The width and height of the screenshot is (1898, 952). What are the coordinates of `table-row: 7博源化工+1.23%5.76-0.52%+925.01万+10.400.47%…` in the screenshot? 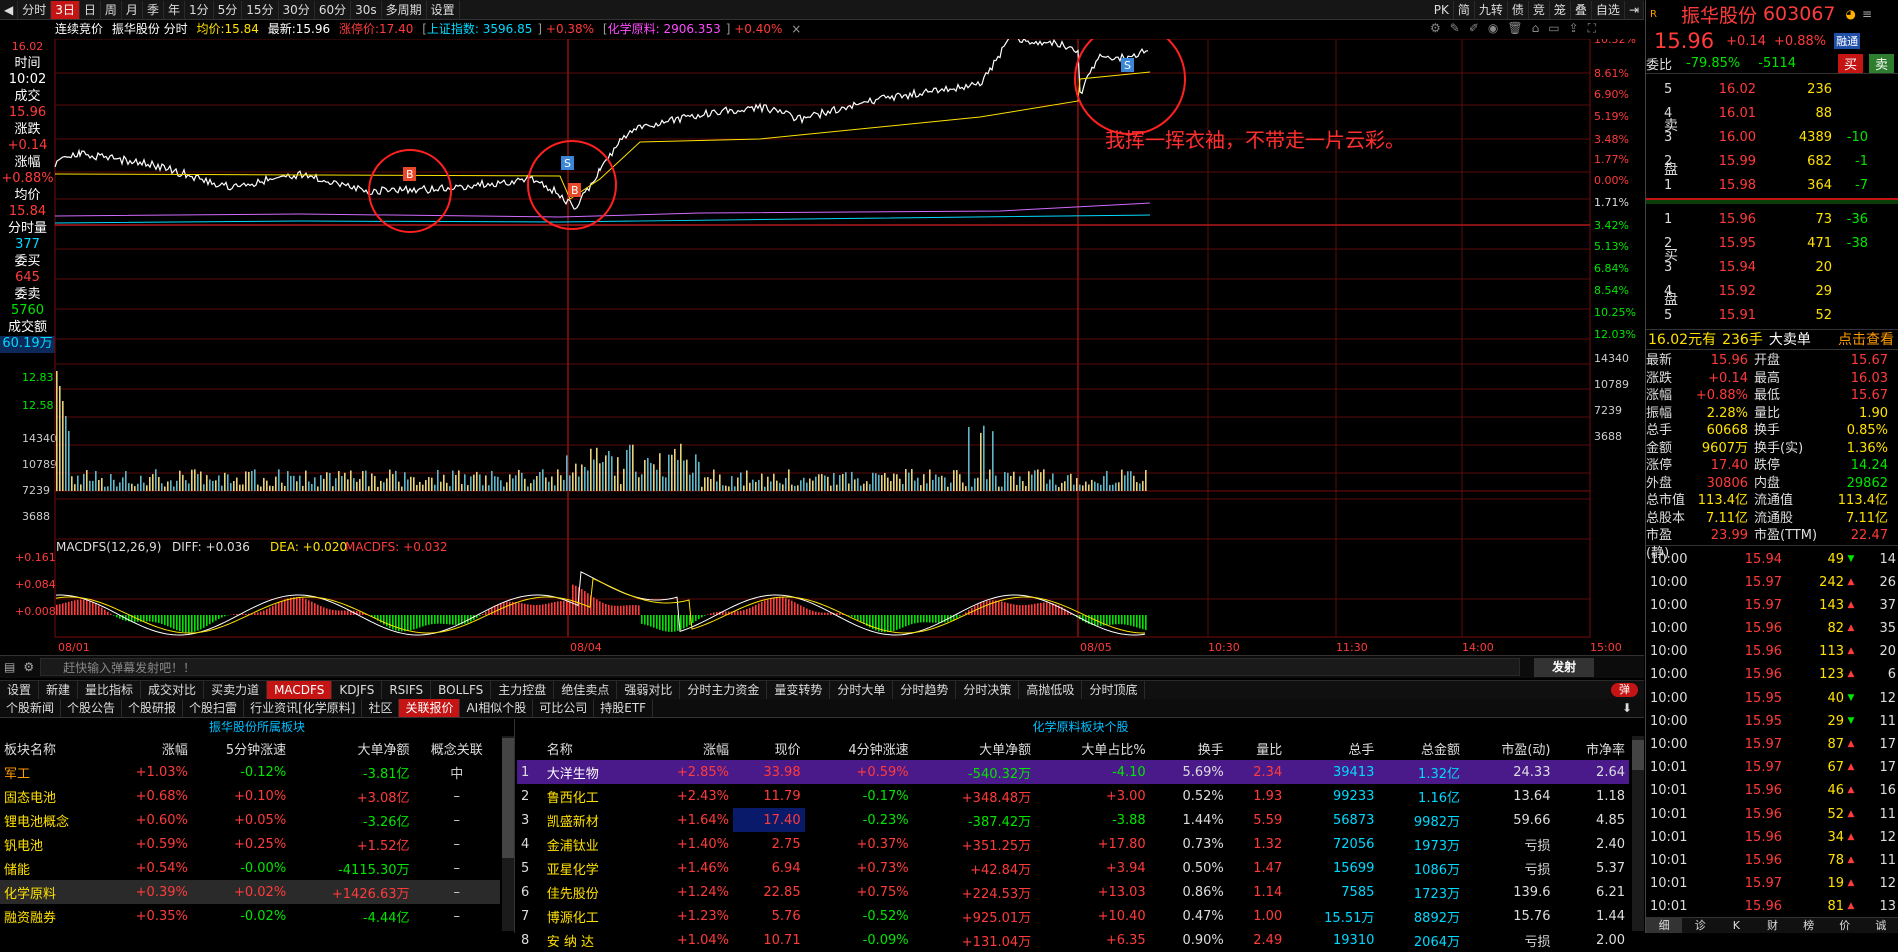 It's located at (1073, 916).